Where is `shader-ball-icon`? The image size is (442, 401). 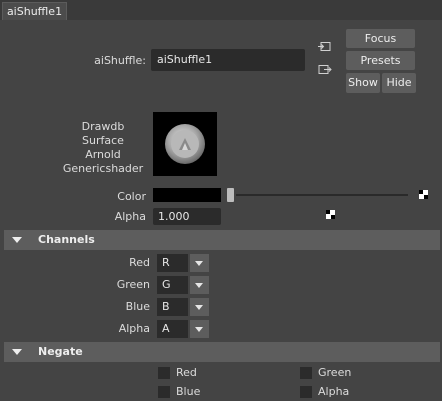 shader-ball-icon is located at coordinates (185, 144).